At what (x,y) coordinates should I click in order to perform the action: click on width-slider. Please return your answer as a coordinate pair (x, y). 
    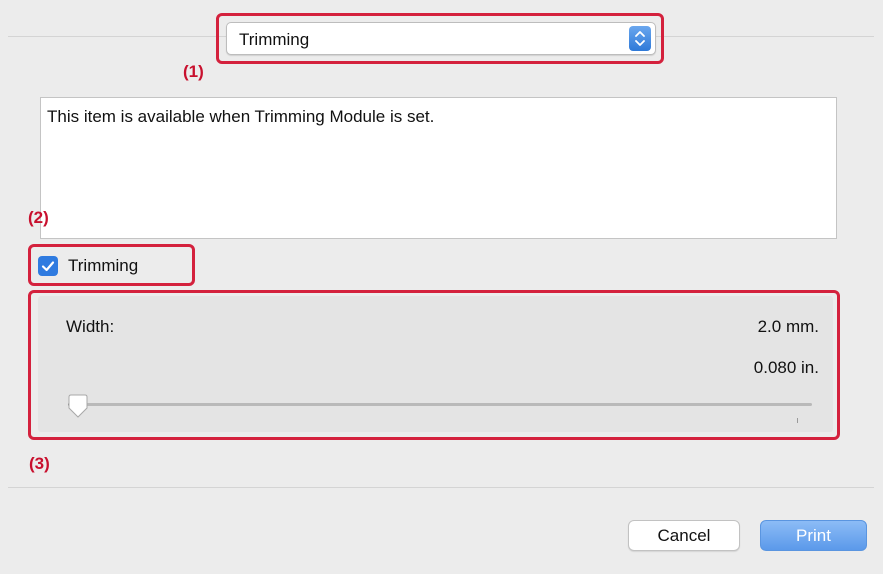
    Looking at the image, I should click on (440, 404).